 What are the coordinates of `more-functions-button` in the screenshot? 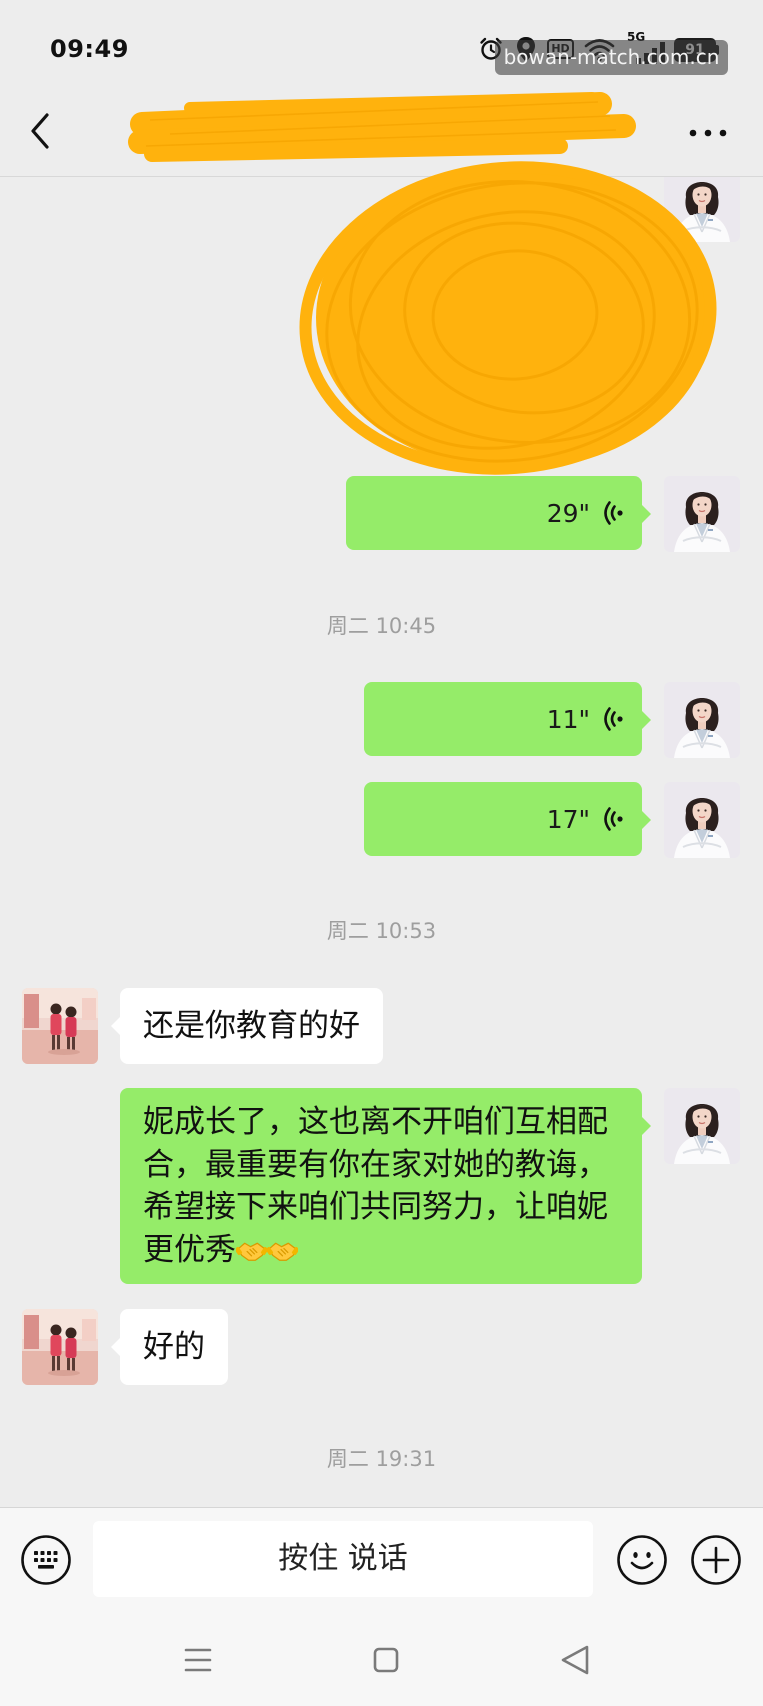 It's located at (716, 1560).